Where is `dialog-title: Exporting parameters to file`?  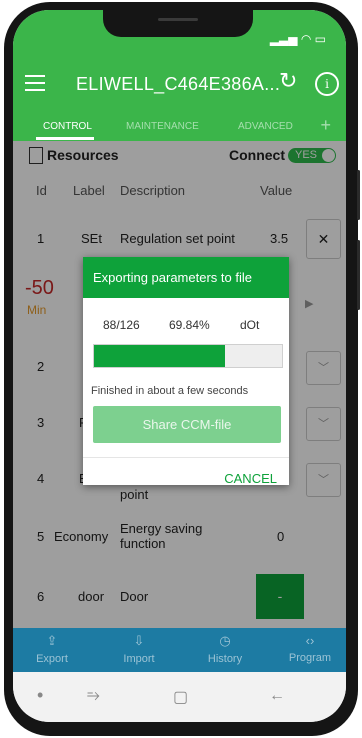 dialog-title: Exporting parameters to file is located at coordinates (172, 277).